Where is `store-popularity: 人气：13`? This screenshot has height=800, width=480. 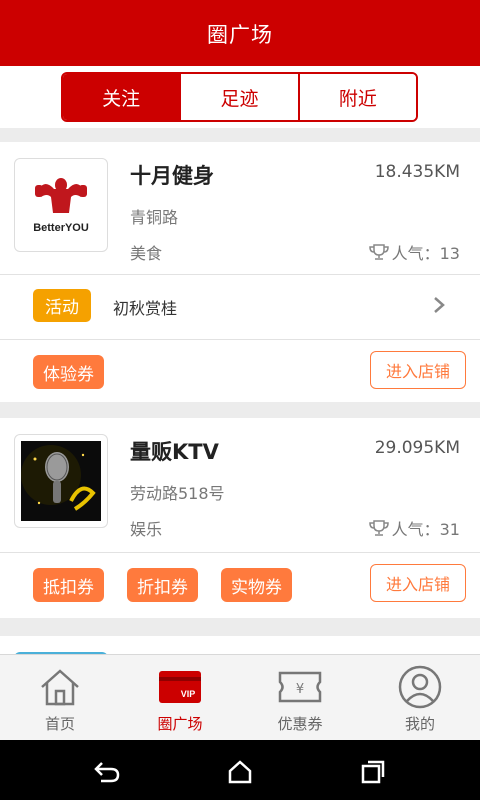
store-popularity: 人气：13 is located at coordinates (414, 252).